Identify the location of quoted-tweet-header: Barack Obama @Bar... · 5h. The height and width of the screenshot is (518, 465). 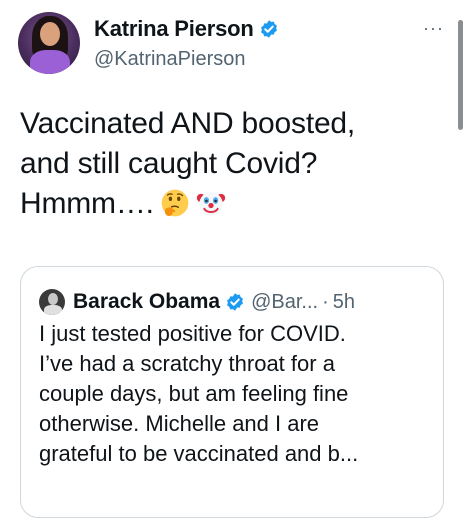
(197, 302).